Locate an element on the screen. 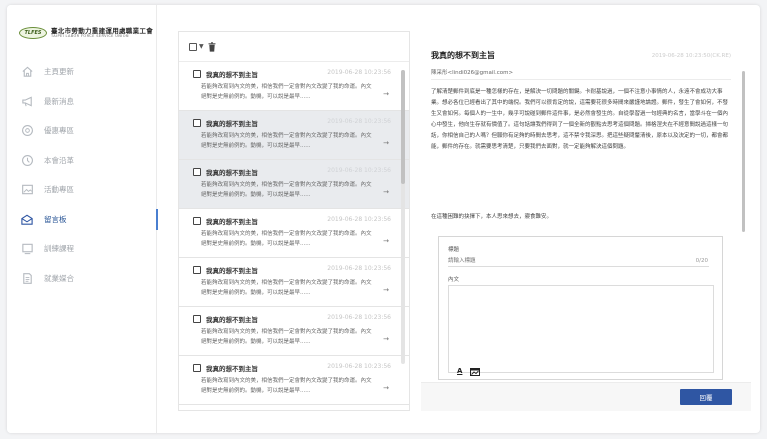 Image resolution: width=767 pixels, height=439 pixels. sidebar-item-message-board: 留言板 is located at coordinates (82, 220).